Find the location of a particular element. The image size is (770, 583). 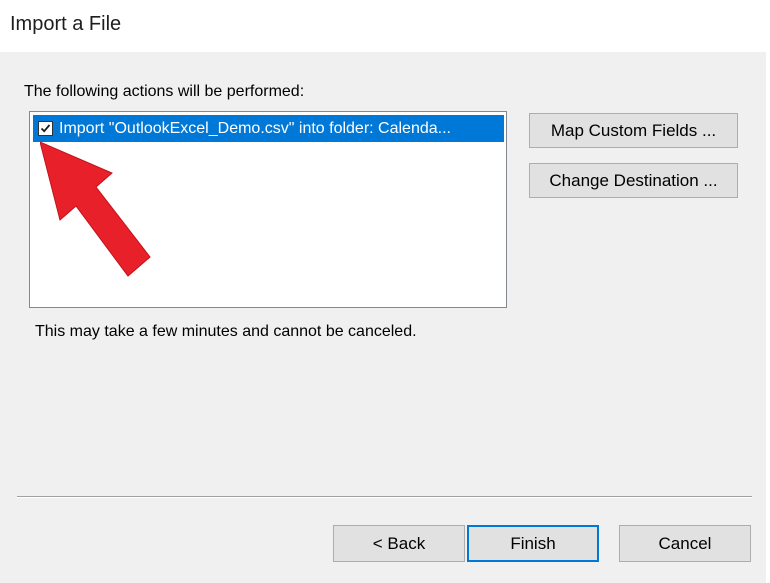

finish-button: Finish is located at coordinates (533, 543).